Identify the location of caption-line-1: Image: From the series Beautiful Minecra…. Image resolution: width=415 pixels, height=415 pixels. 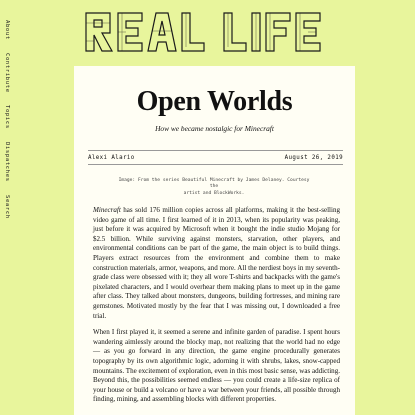
(214, 184).